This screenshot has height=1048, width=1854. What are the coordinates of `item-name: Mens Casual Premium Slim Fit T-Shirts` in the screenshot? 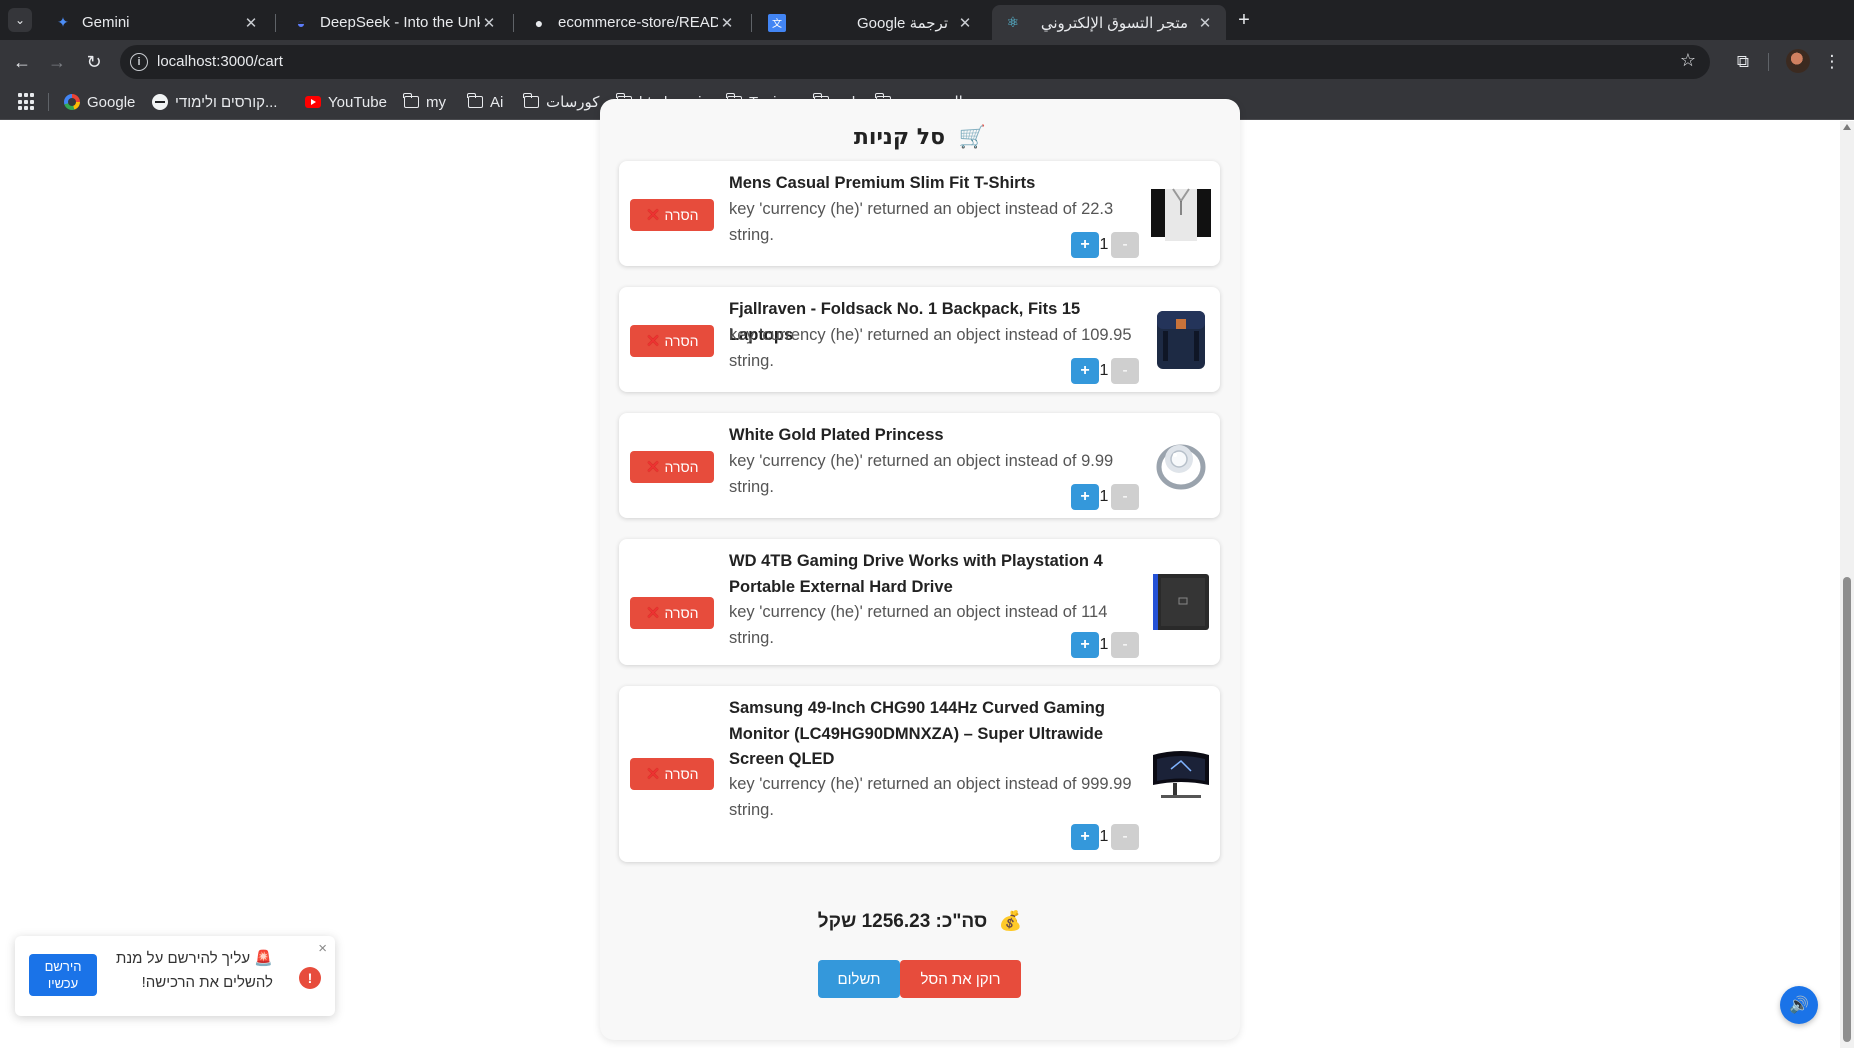 It's located at (882, 183).